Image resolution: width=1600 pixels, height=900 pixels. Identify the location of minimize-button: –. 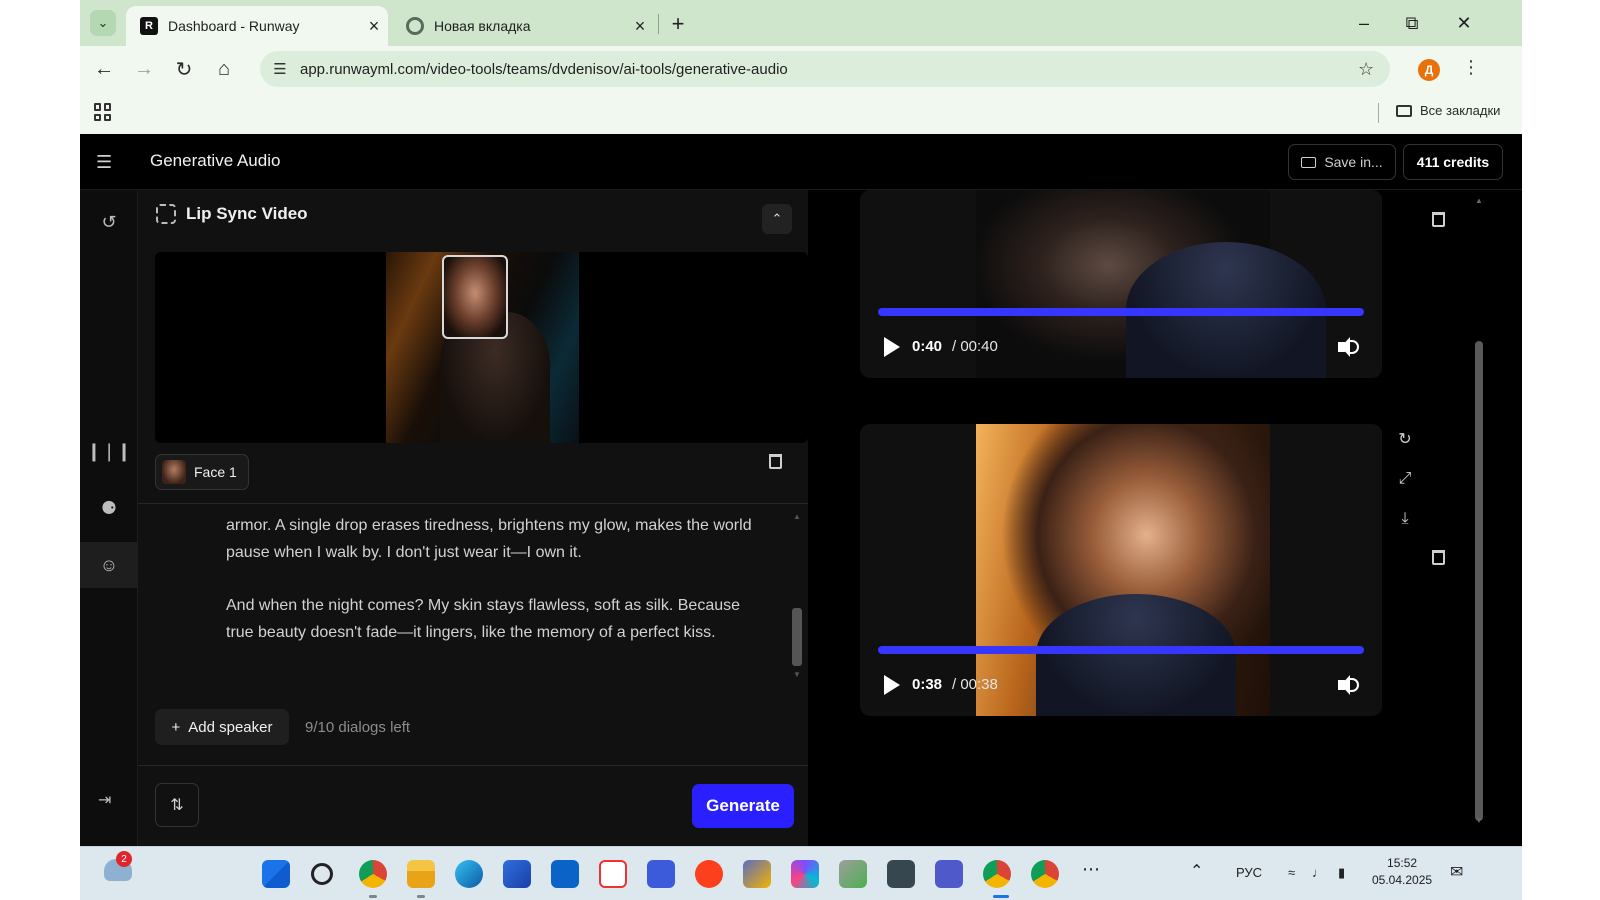
(1364, 23).